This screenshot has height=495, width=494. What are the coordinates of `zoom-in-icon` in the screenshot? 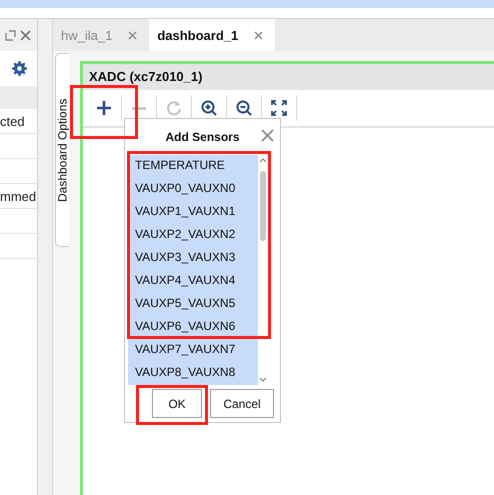 It's located at (209, 108).